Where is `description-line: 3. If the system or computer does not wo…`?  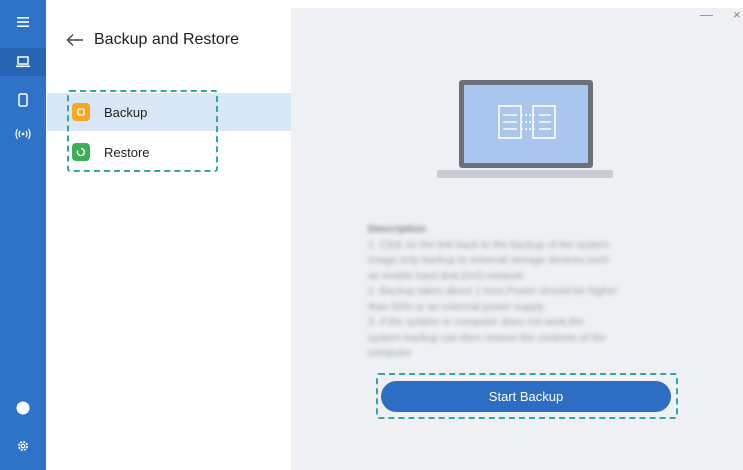 description-line: 3. If the system or computer does not wo… is located at coordinates (476, 322).